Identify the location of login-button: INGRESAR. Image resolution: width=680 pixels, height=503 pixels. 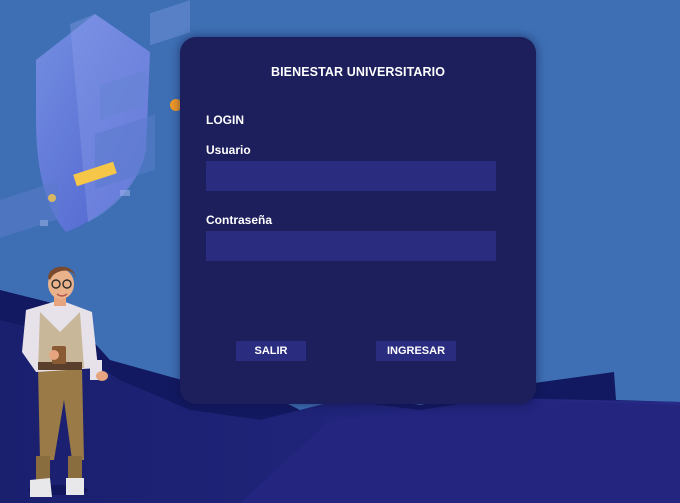
(416, 351).